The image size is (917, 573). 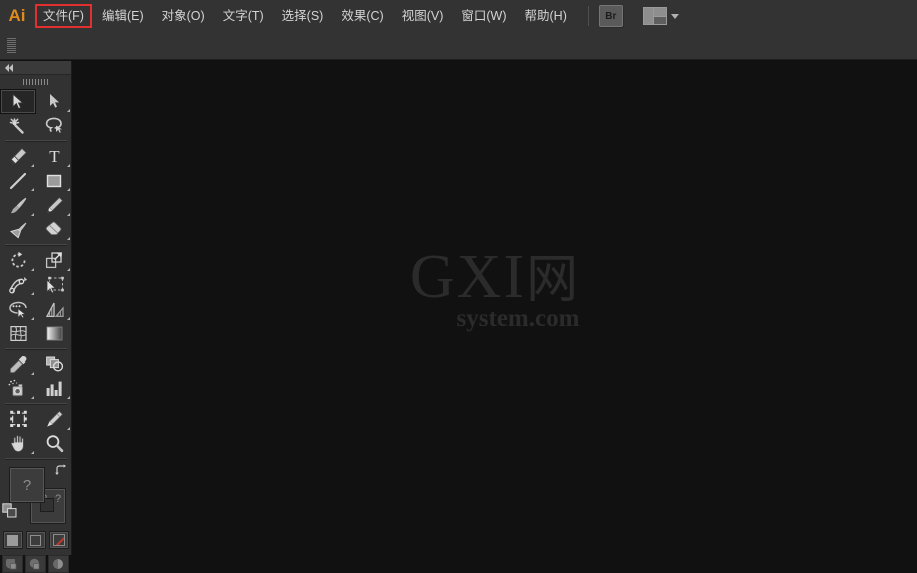 I want to click on zoom-tool, so click(x=54, y=444).